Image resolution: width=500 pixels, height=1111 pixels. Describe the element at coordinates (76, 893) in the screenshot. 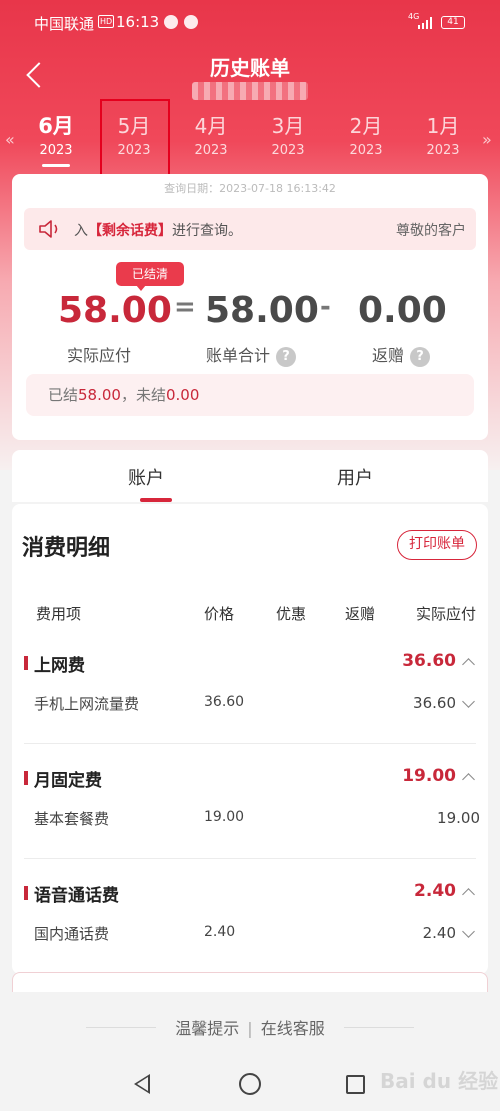

I see `section-name: 语音通话费` at that location.